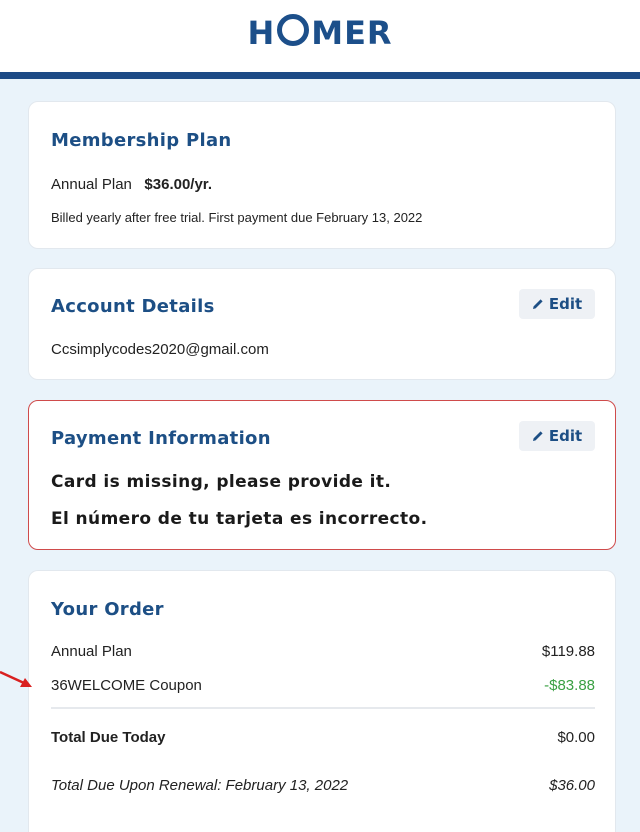  What do you see at coordinates (239, 519) in the screenshot?
I see `card-number-error: El número de tu tarjeta es incorrecto.` at bounding box center [239, 519].